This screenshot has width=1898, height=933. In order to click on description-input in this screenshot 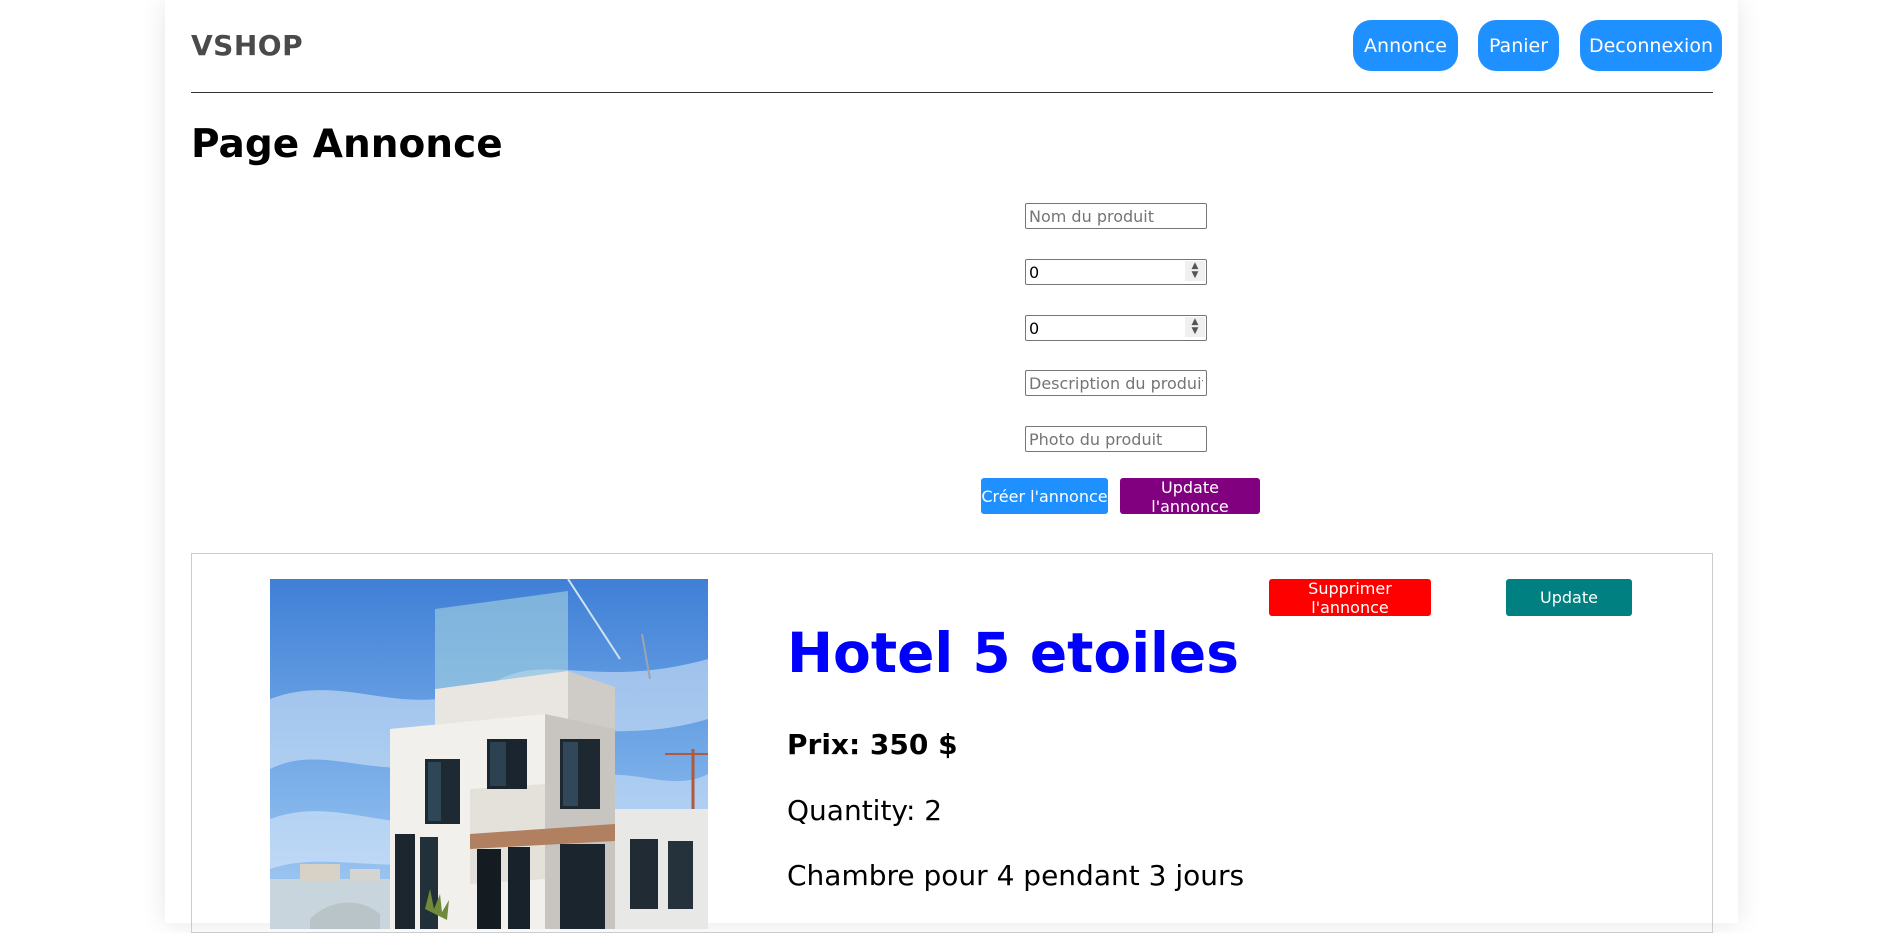, I will do `click(1116, 383)`.